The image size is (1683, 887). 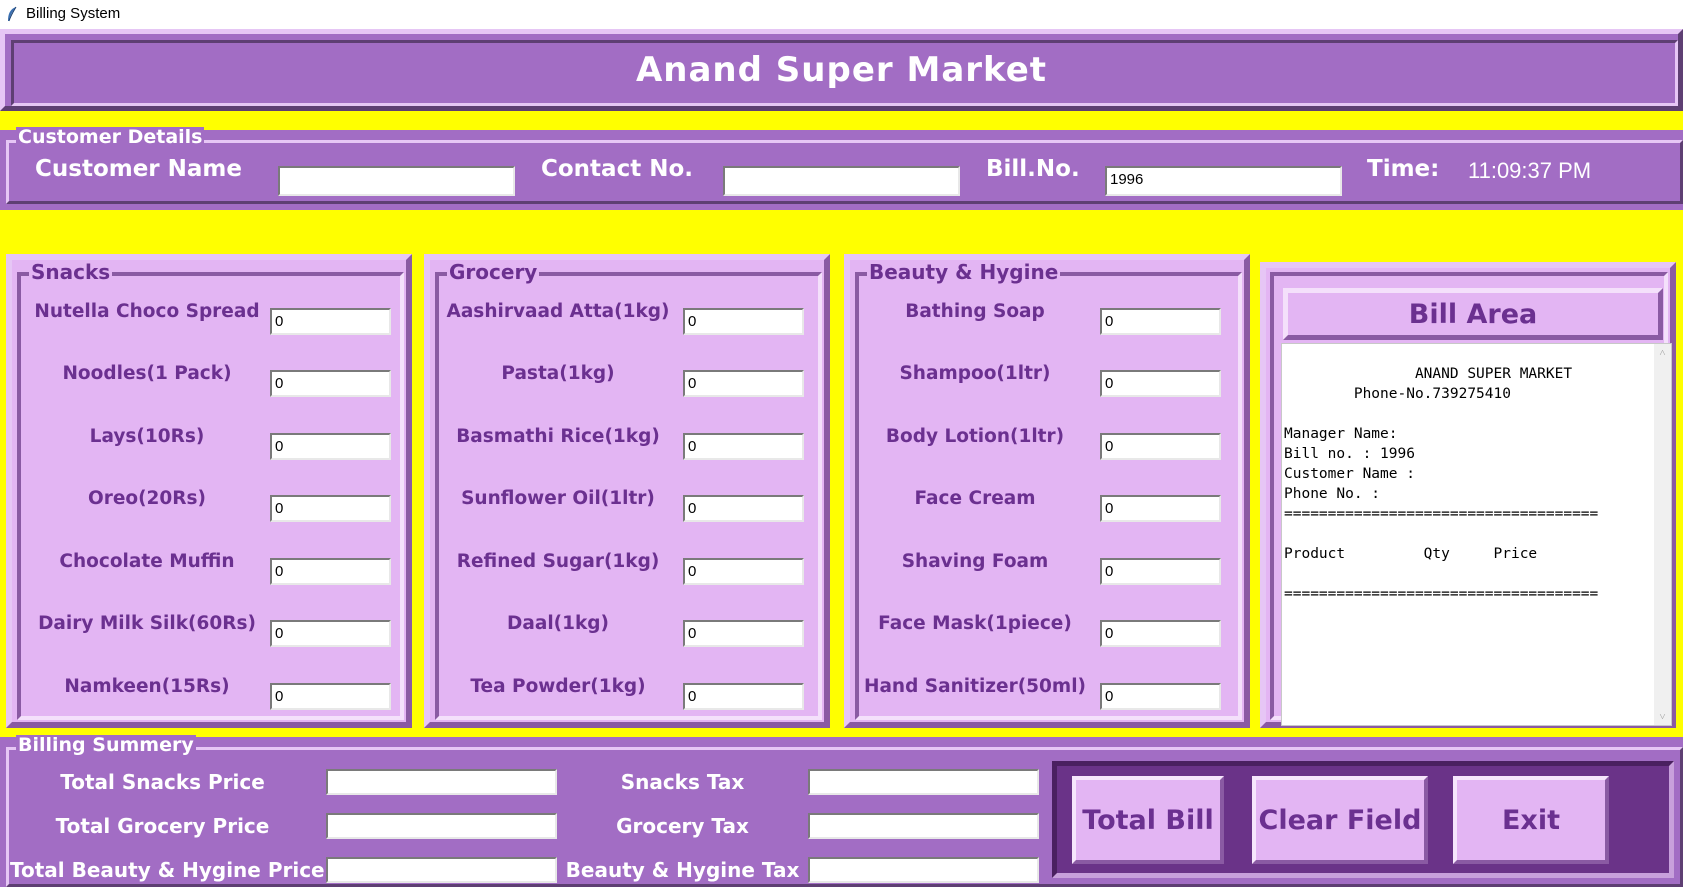 I want to click on grocery-label-tea: Tea Powder(1kg), so click(x=558, y=686).